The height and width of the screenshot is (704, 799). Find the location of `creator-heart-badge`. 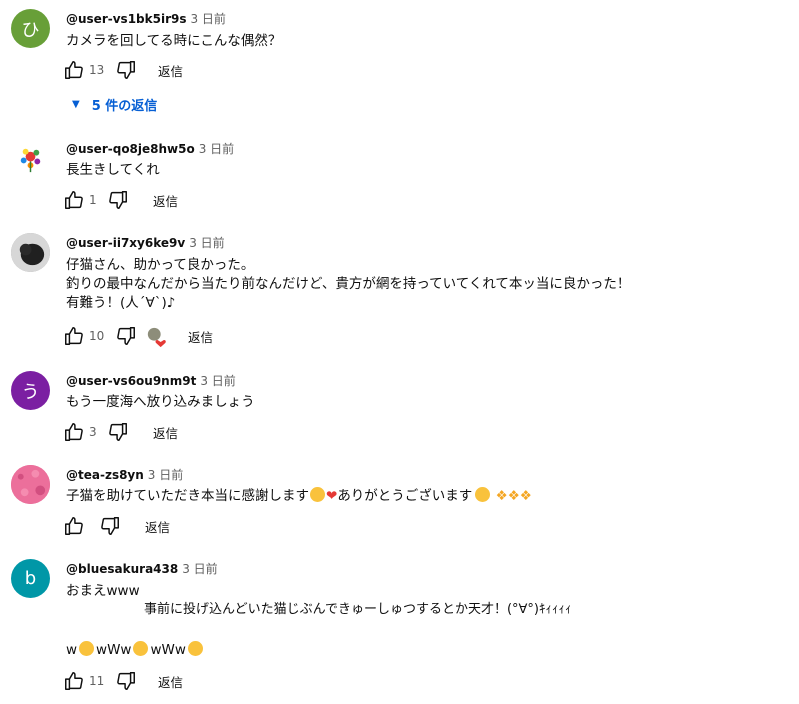

creator-heart-badge is located at coordinates (156, 337).